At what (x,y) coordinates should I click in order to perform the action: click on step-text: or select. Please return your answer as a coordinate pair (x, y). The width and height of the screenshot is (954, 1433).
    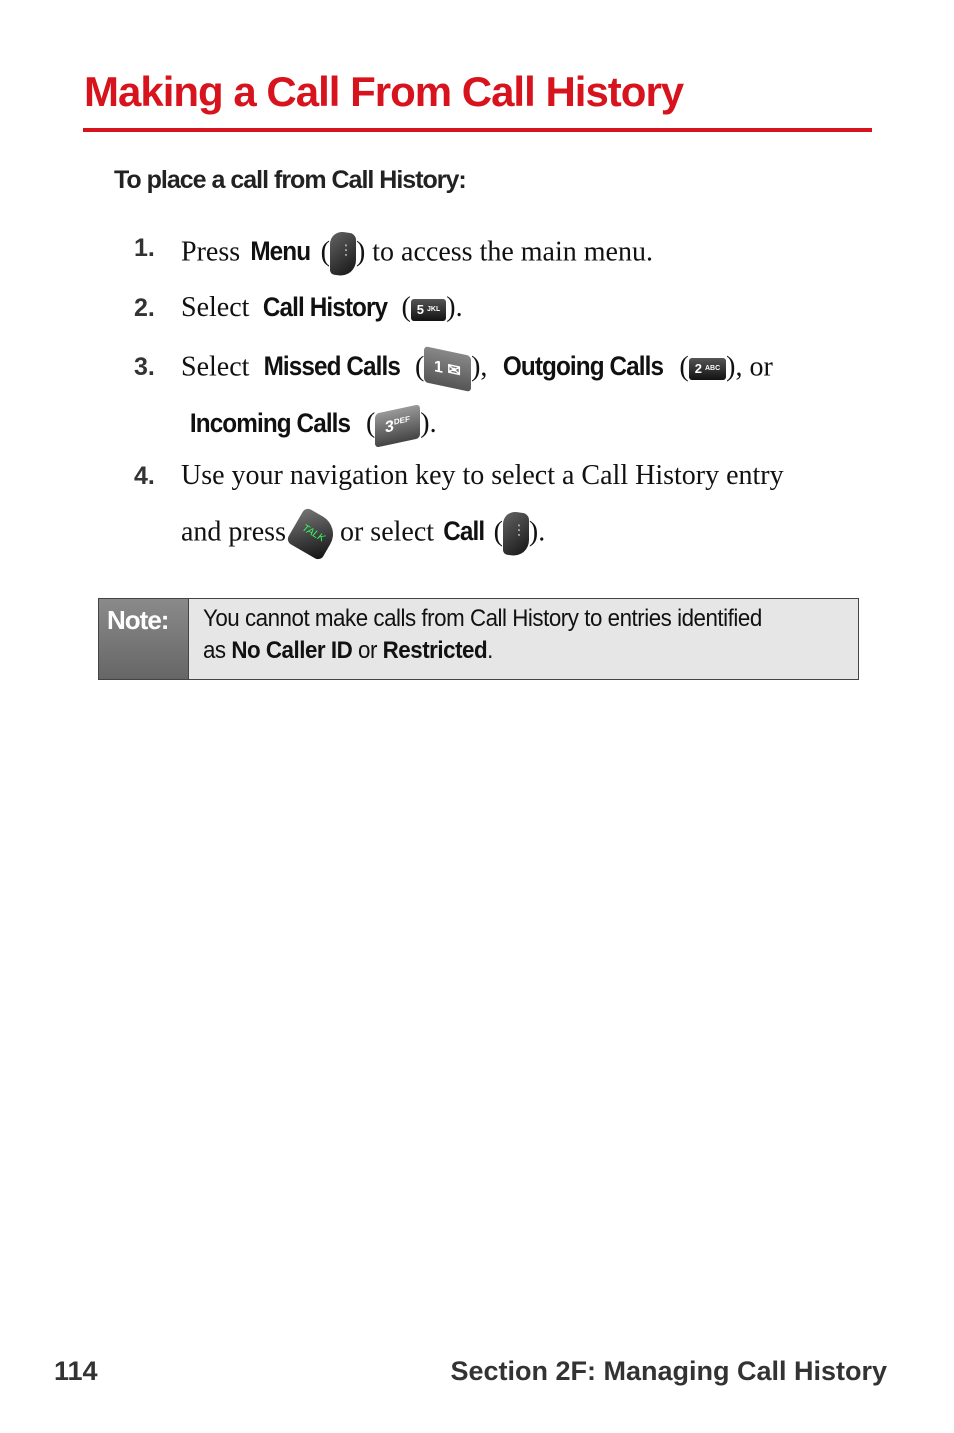
    Looking at the image, I should click on (387, 532).